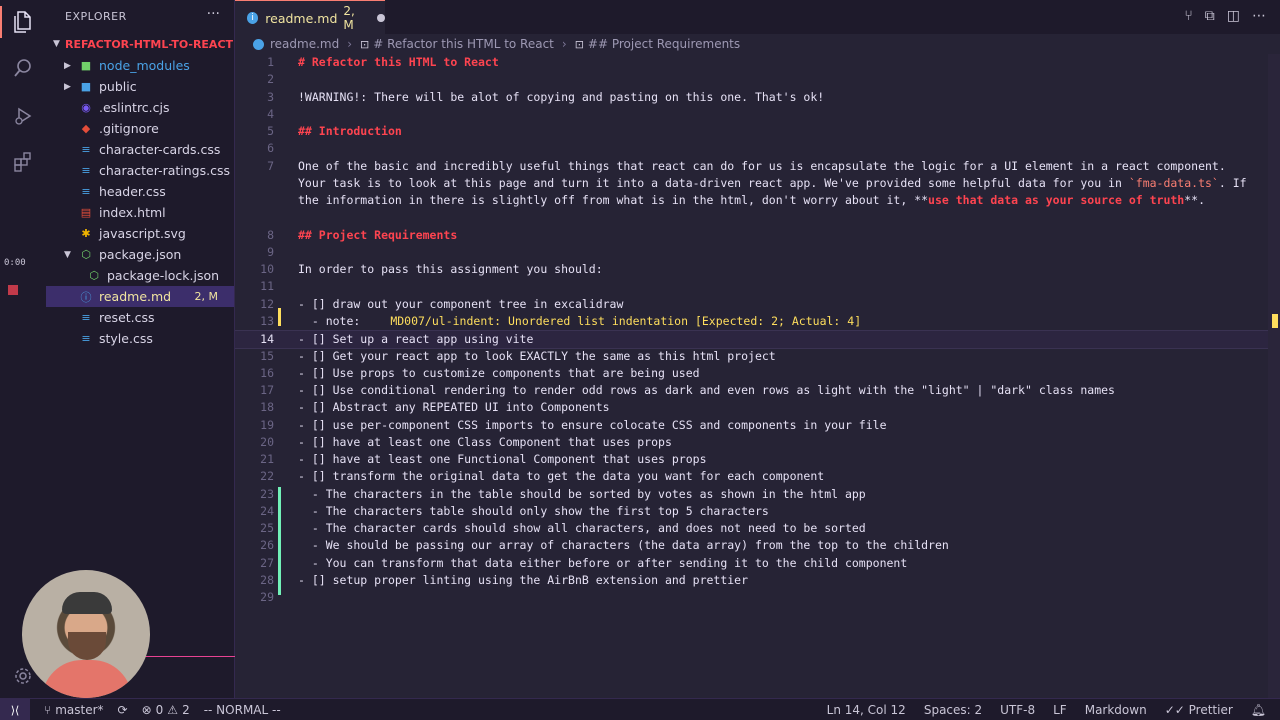 The image size is (1280, 720). What do you see at coordinates (267, 356) in the screenshot?
I see `line-number: 15` at bounding box center [267, 356].